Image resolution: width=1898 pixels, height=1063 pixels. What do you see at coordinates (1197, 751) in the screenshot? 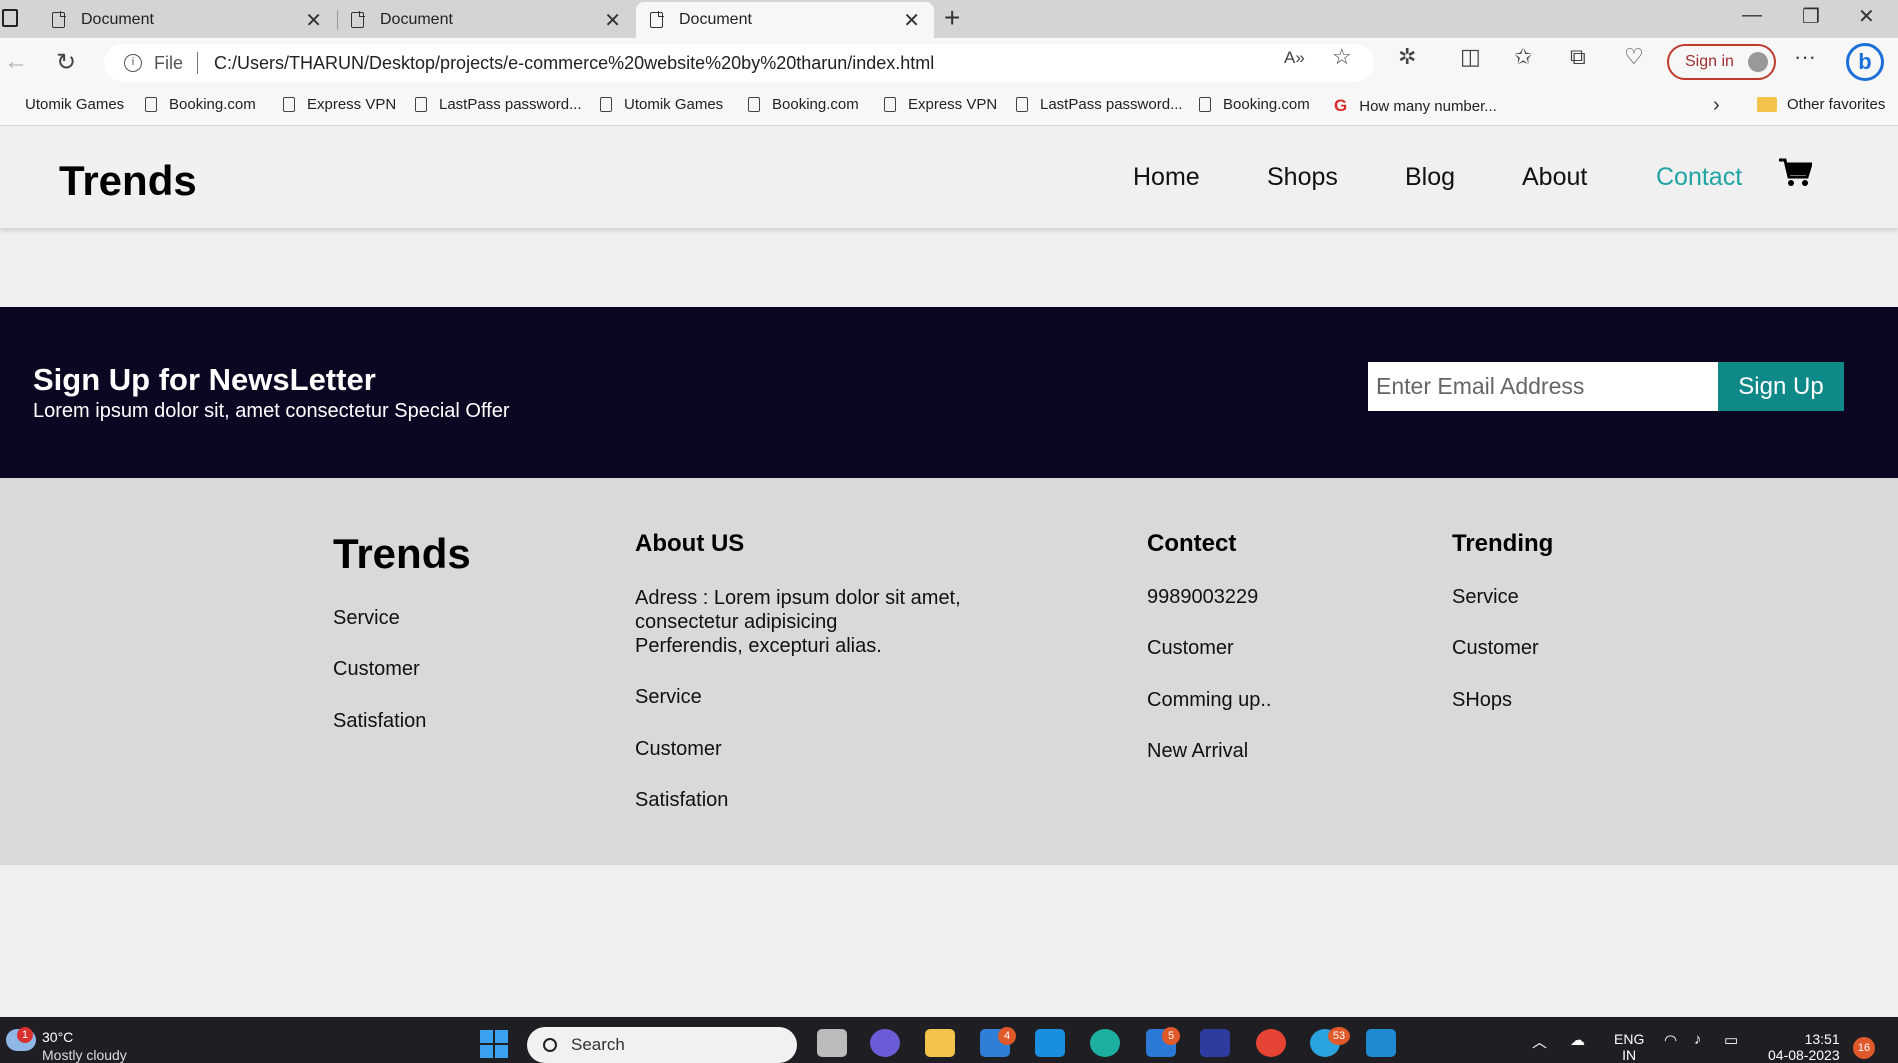
I see `footer-link: New Arrival` at bounding box center [1197, 751].